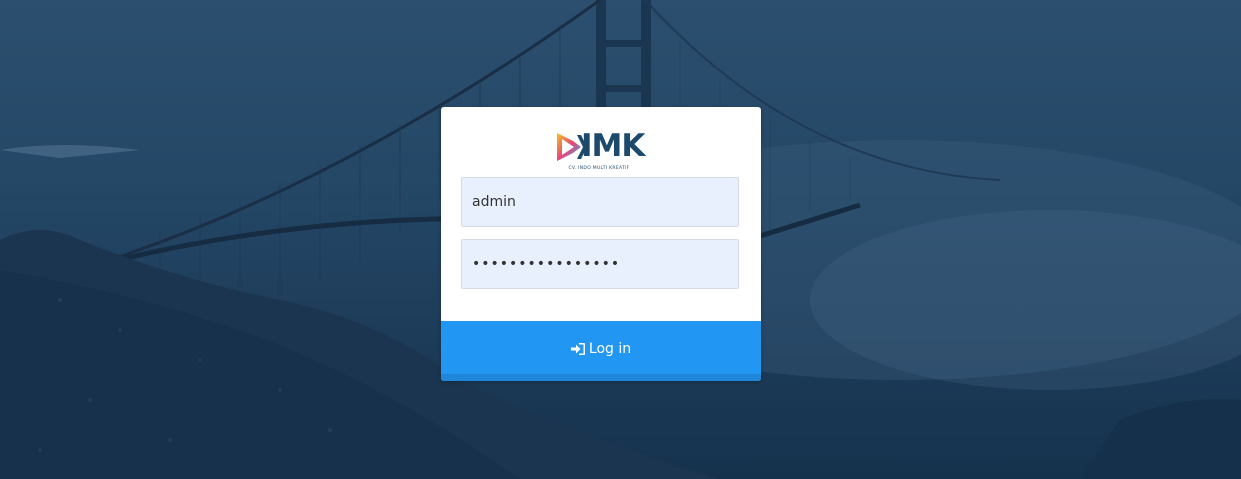  What do you see at coordinates (600, 202) in the screenshot?
I see `username-input` at bounding box center [600, 202].